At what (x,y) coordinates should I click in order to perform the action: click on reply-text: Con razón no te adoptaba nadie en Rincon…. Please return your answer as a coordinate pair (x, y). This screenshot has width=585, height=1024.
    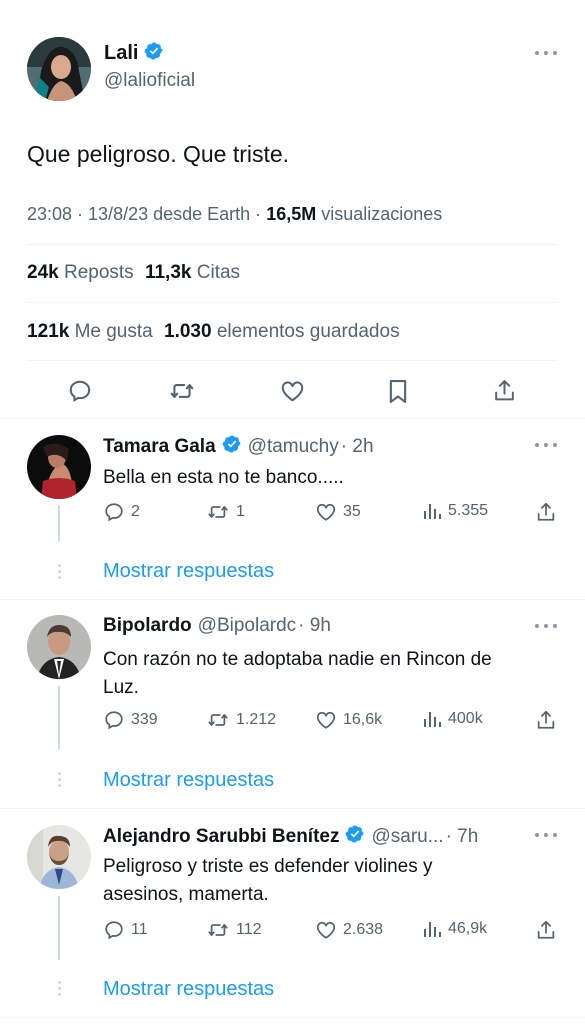
    Looking at the image, I should click on (297, 674).